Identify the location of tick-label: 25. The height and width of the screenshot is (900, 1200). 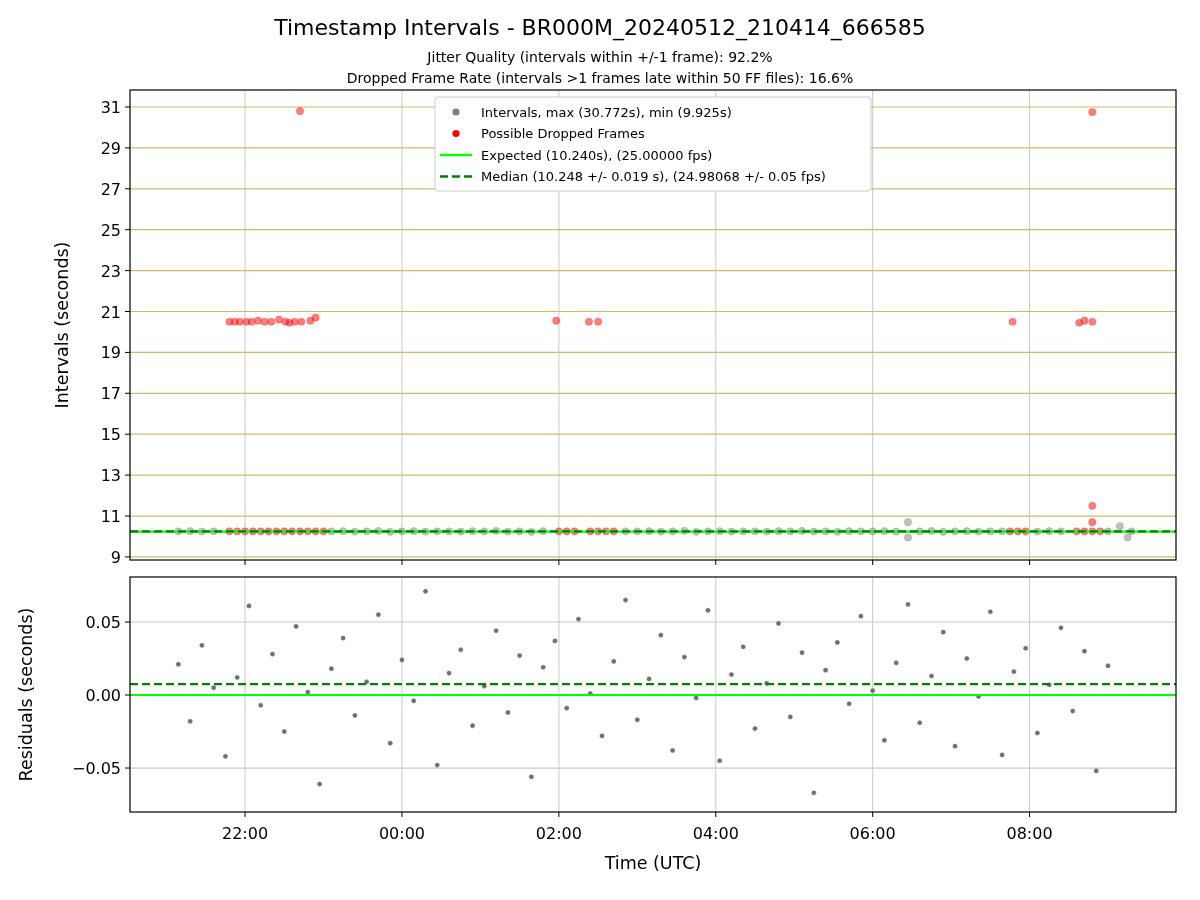
(110, 230).